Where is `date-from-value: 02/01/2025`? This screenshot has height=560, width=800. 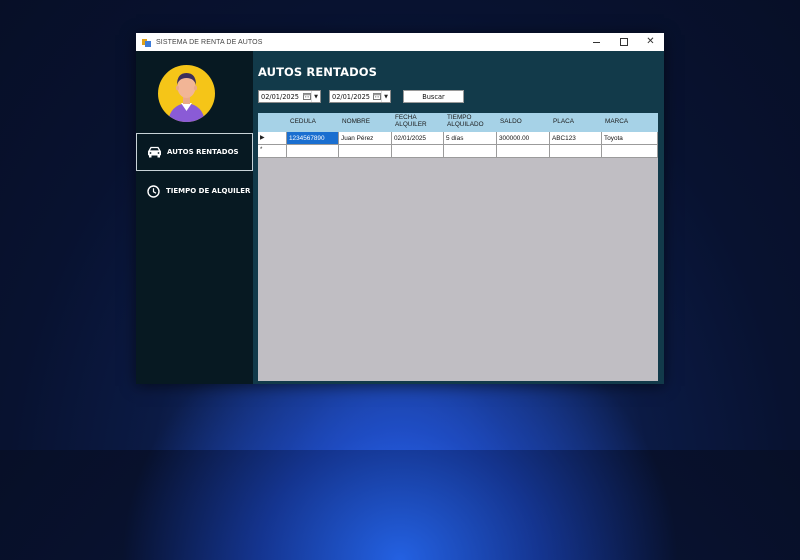 date-from-value: 02/01/2025 is located at coordinates (280, 96).